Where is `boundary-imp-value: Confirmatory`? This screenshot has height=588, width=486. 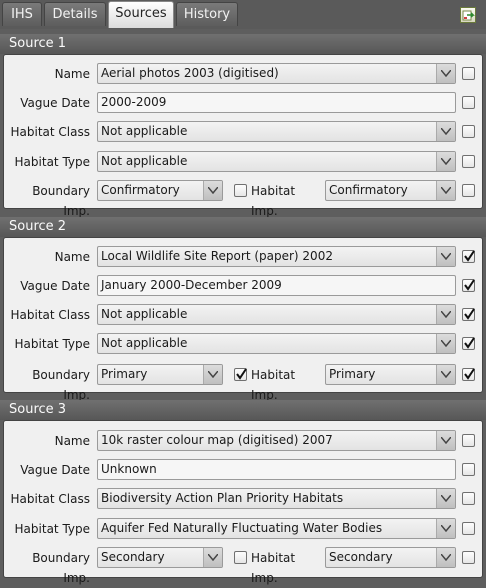
boundary-imp-value: Confirmatory is located at coordinates (140, 190).